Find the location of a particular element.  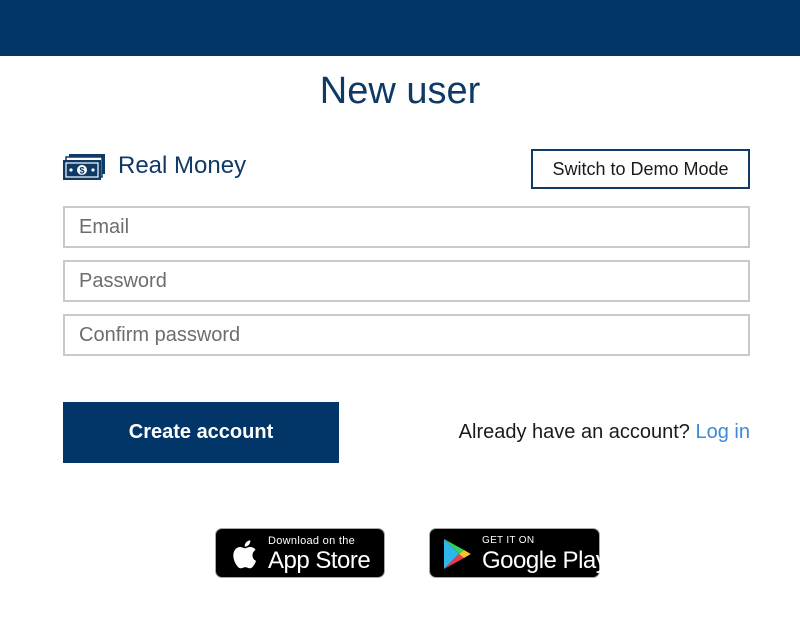

page-title: New user is located at coordinates (400, 91).